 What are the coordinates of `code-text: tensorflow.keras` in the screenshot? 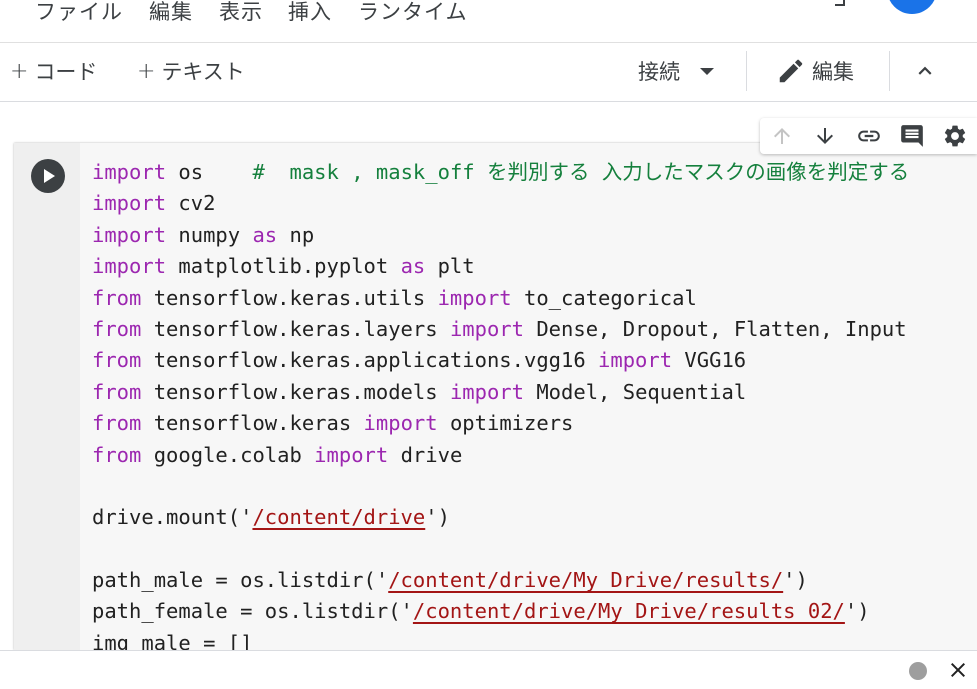 It's located at (252, 423).